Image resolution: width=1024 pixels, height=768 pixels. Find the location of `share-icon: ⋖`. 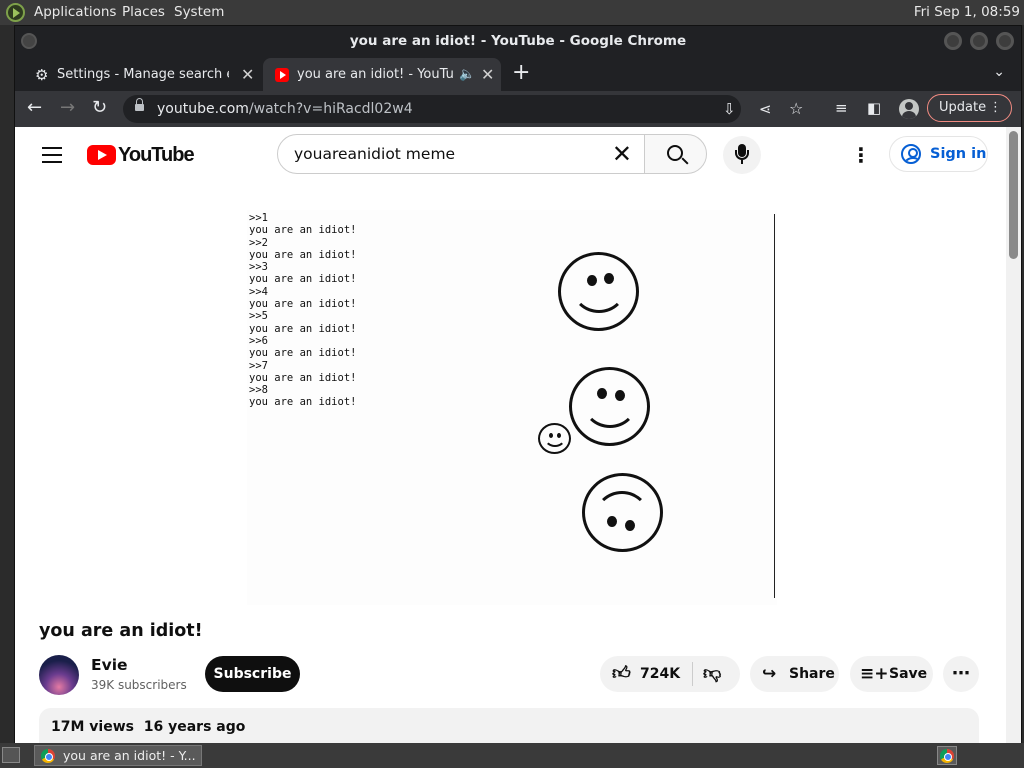

share-icon: ⋖ is located at coordinates (765, 109).